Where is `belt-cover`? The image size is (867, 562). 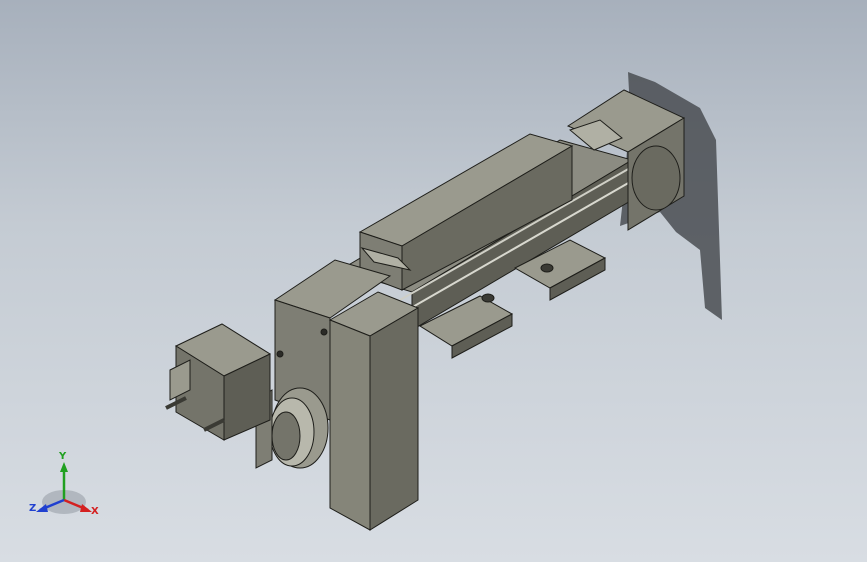 belt-cover is located at coordinates (374, 411).